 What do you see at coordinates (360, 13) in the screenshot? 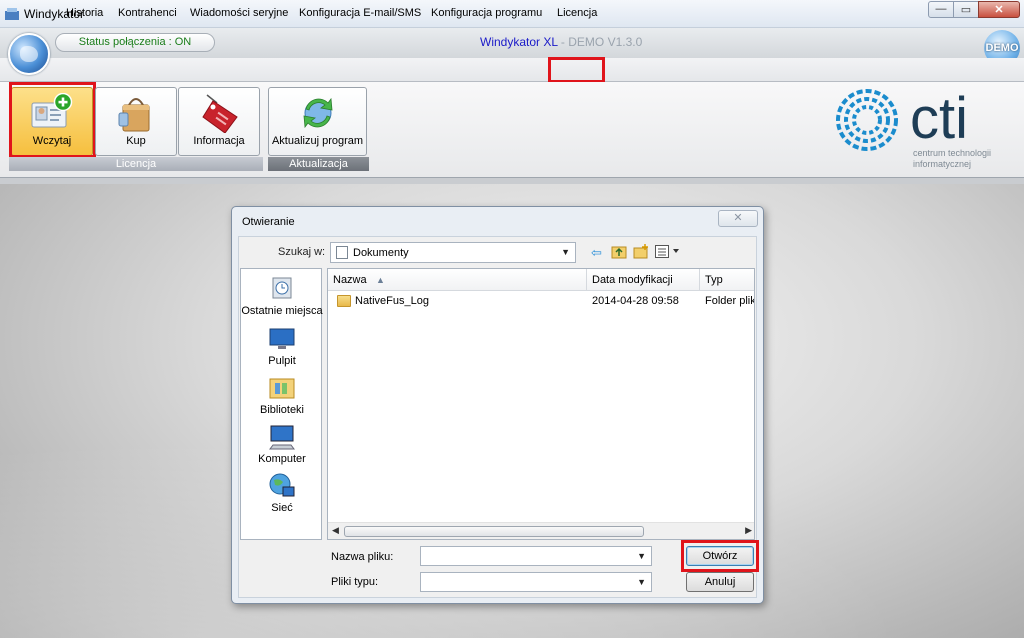
I see `menu-item-konfiguracja-email: Konfiguracja E-mail/SMS` at bounding box center [360, 13].